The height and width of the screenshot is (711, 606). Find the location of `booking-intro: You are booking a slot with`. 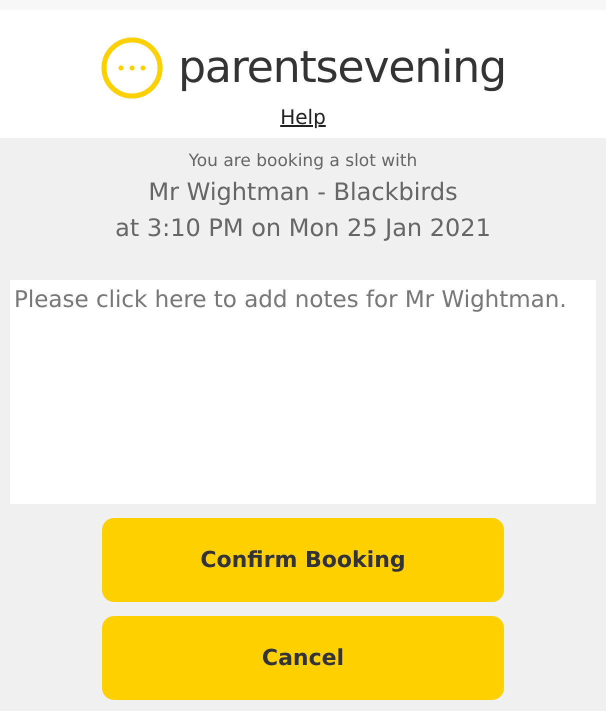

booking-intro: You are booking a slot with is located at coordinates (303, 161).